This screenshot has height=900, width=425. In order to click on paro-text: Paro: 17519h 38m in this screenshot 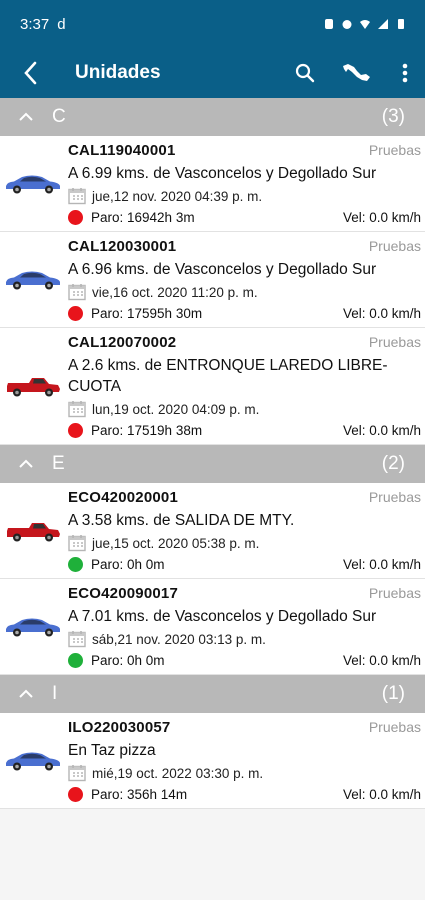, I will do `click(147, 430)`.